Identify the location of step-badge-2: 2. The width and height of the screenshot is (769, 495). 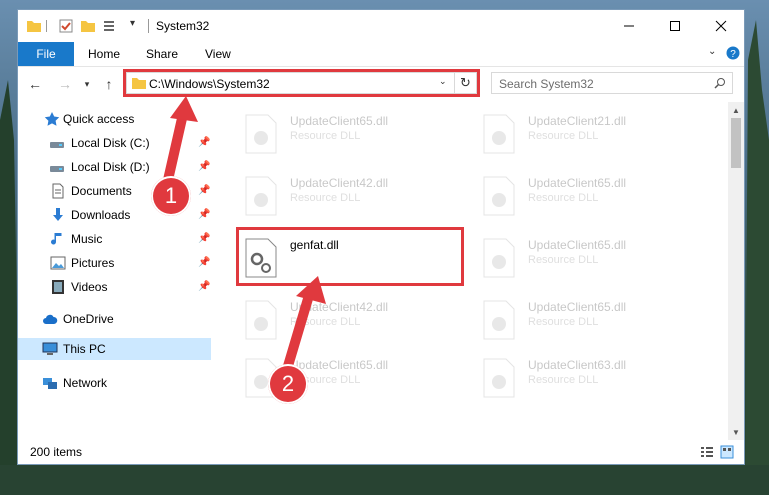
(288, 384).